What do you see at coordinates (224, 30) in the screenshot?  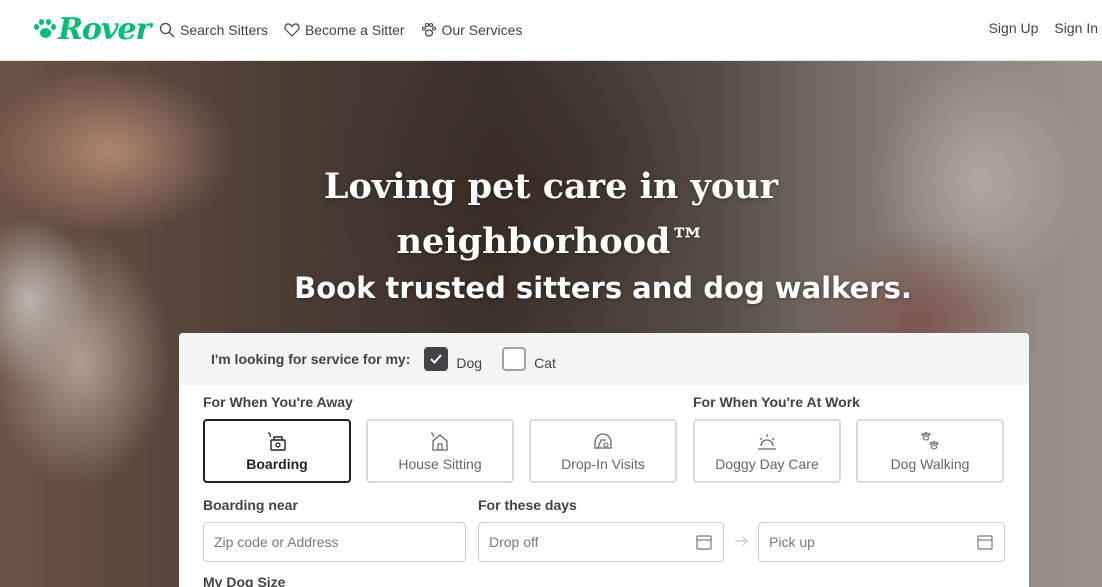 I see `nav-link-label: Search Sitters` at bounding box center [224, 30].